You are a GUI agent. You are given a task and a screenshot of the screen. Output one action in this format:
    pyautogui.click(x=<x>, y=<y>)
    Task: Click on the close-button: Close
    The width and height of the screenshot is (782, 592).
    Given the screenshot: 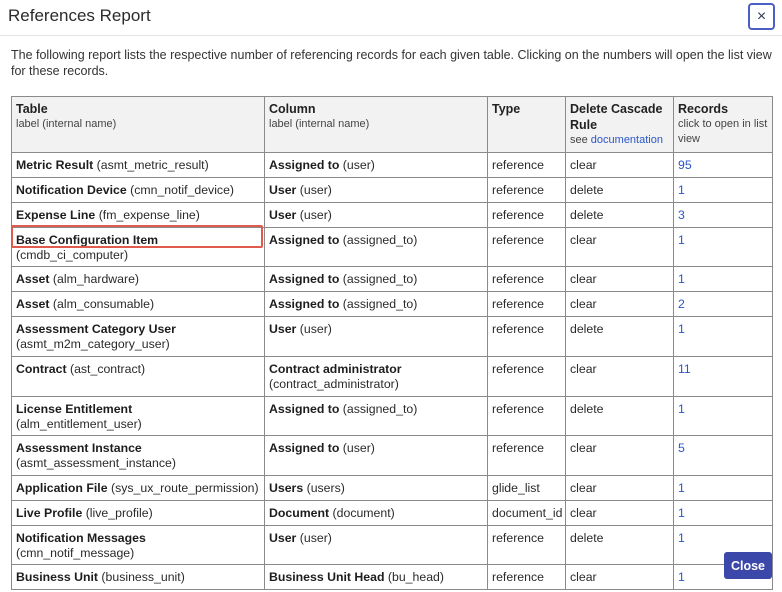 What is the action you would take?
    pyautogui.click(x=748, y=565)
    